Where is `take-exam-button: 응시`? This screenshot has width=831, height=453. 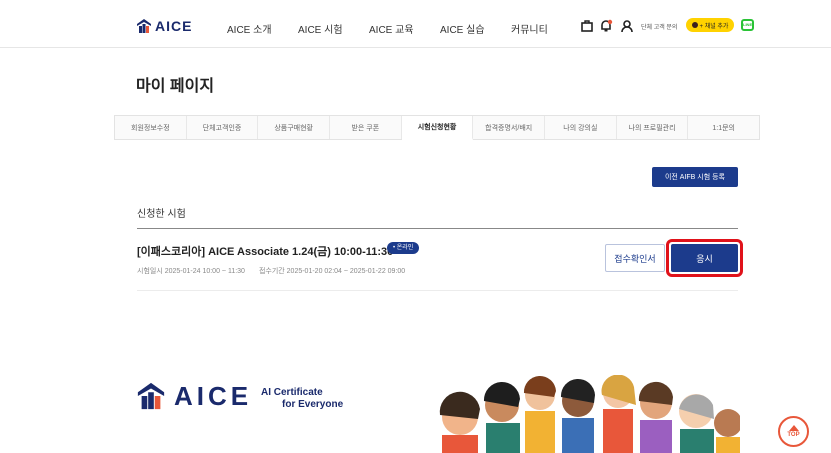 take-exam-button: 응시 is located at coordinates (704, 258).